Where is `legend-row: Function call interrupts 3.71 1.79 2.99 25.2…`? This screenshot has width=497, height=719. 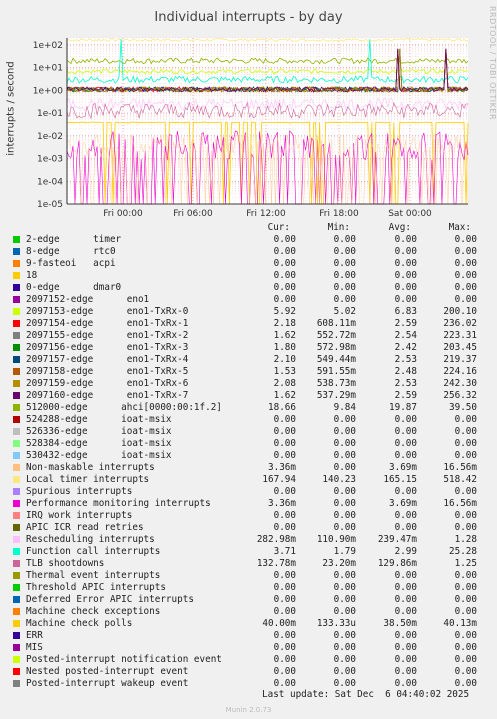
legend-row: Function call interrupts 3.71 1.79 2.99 25.2… is located at coordinates (248, 552).